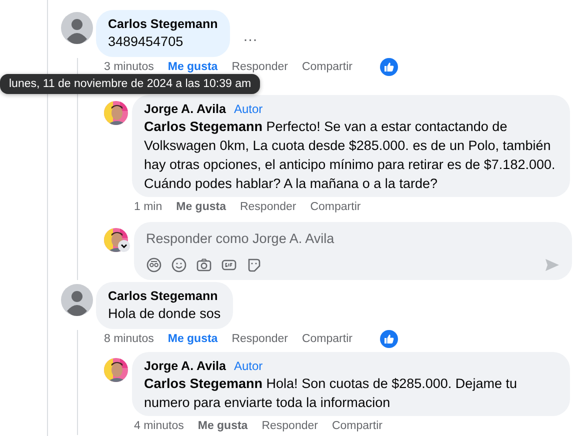  What do you see at coordinates (331, 393) in the screenshot?
I see `reply-text: Carlos Stegemann Hola! Son cuotas de $285.000. Dejame tu numero para enviarte toda la informacion` at bounding box center [331, 393].